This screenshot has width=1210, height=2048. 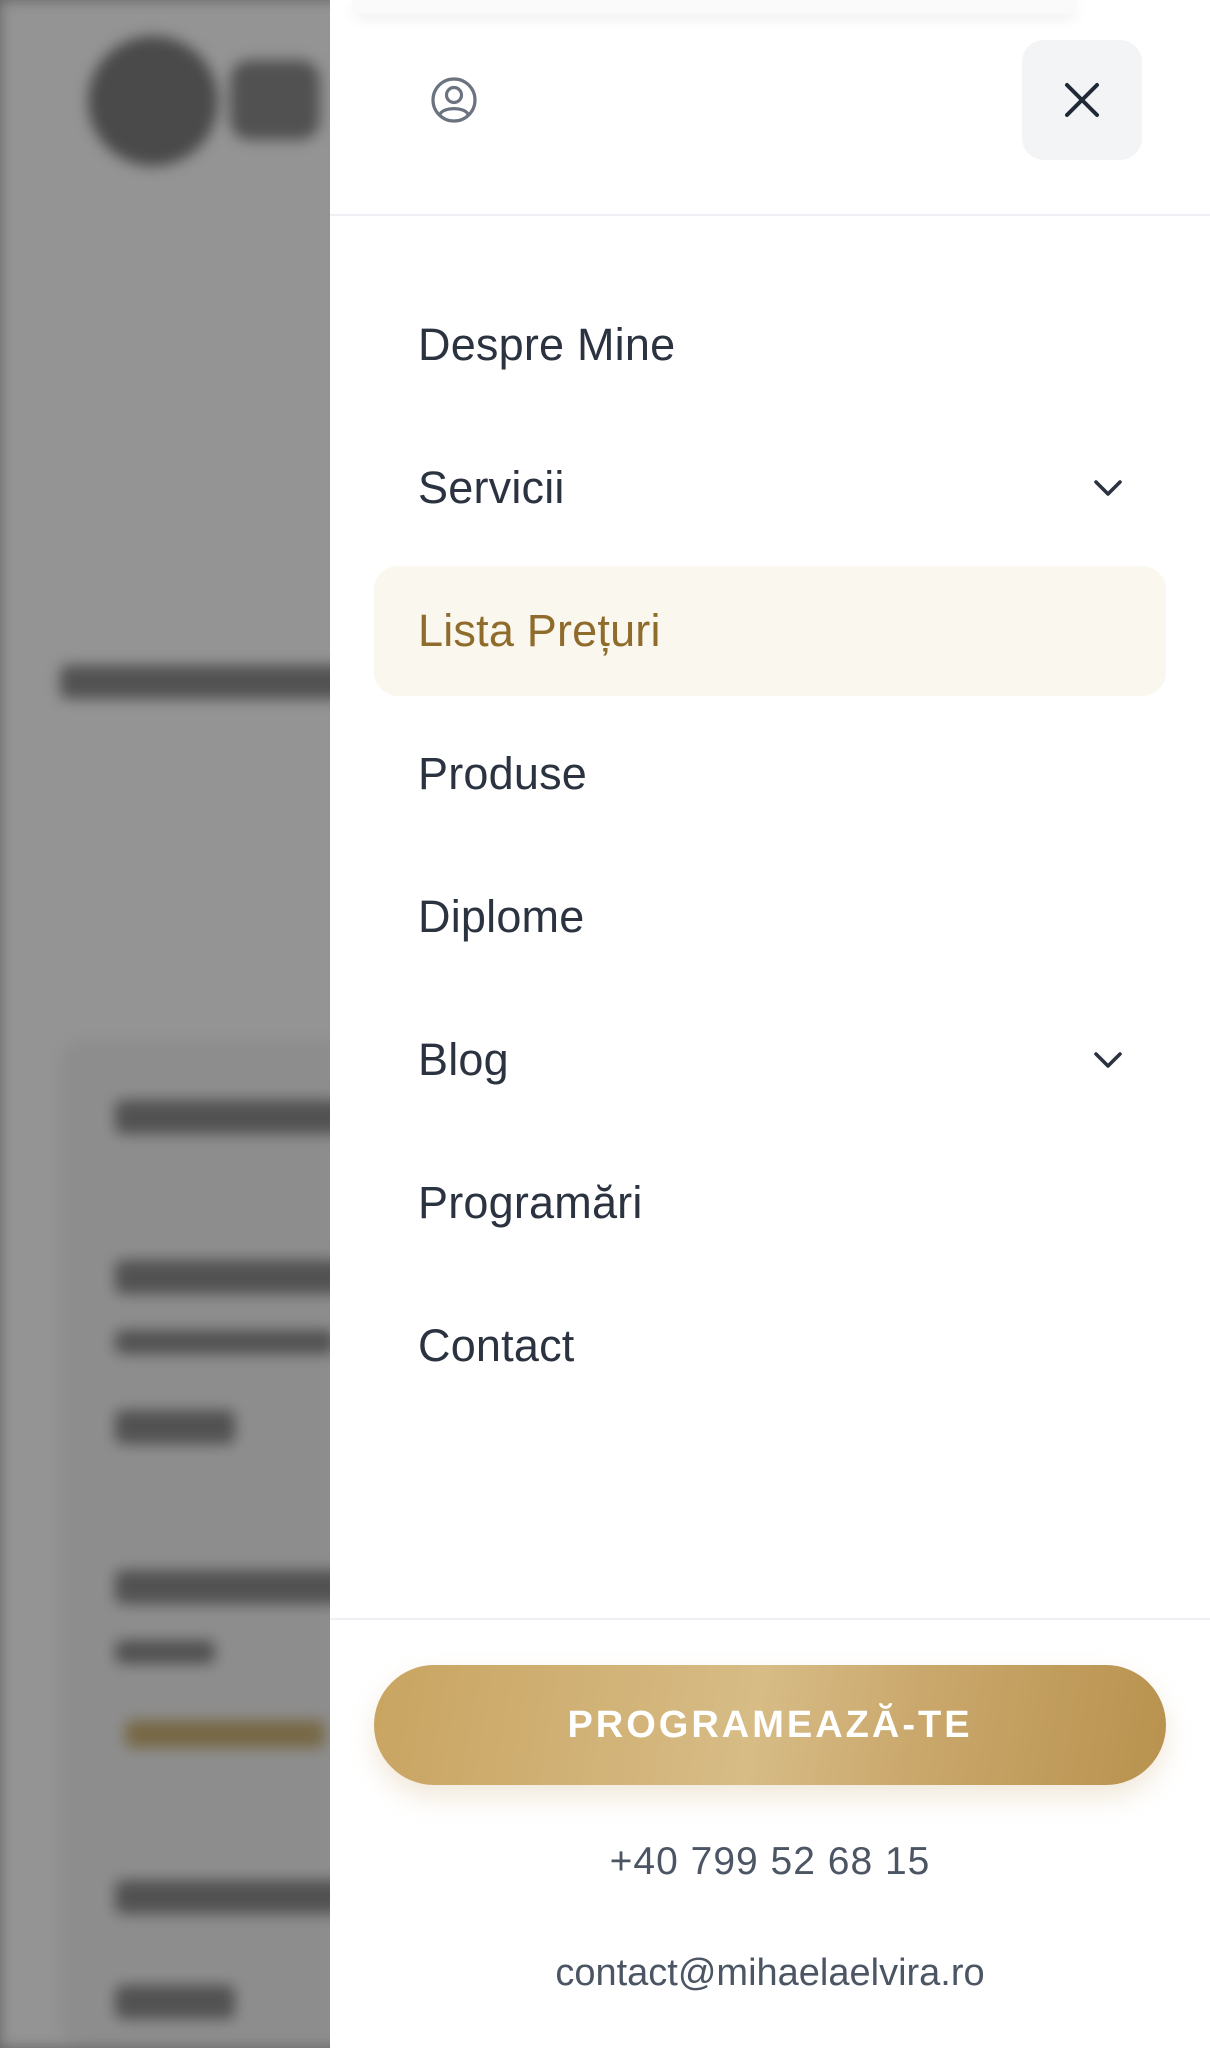 I want to click on book-appointment-button: PROGRAMEAZĂ-TE, so click(x=770, y=1725).